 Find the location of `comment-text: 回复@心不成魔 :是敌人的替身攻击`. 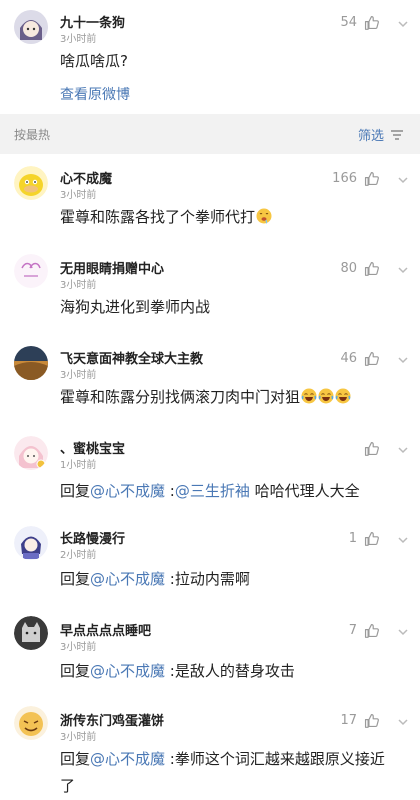

comment-text: 回复@心不成魔 :是敌人的替身攻击 is located at coordinates (222, 671).